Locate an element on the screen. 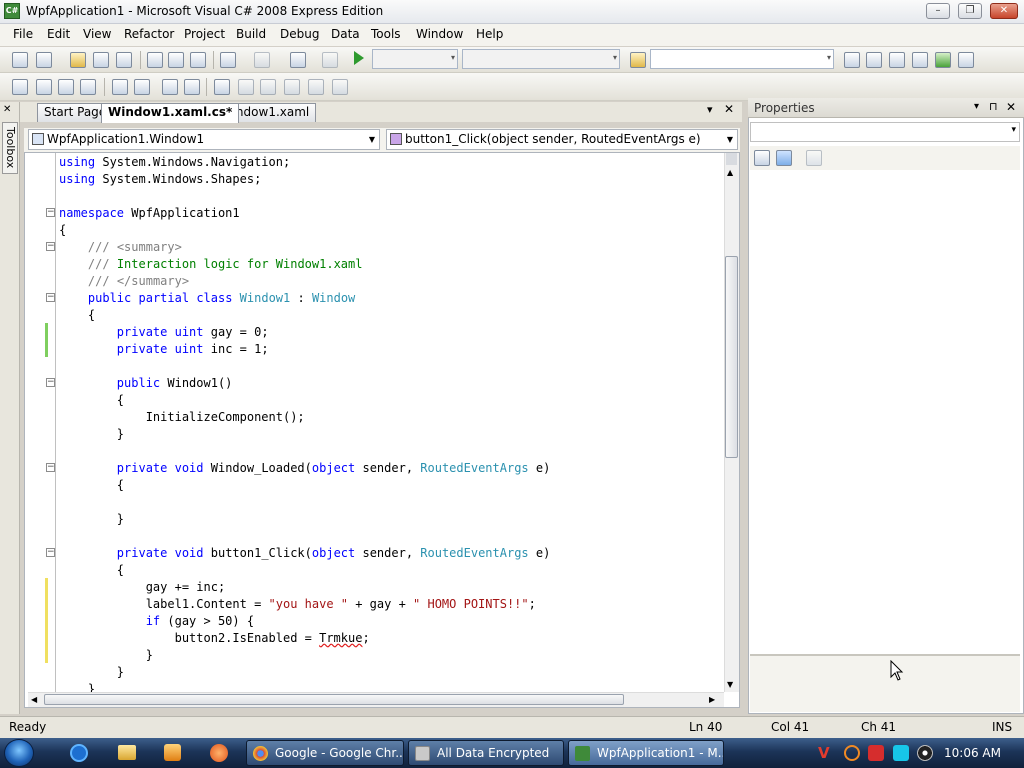  chevron-down-icon: ▾ is located at coordinates (614, 57).